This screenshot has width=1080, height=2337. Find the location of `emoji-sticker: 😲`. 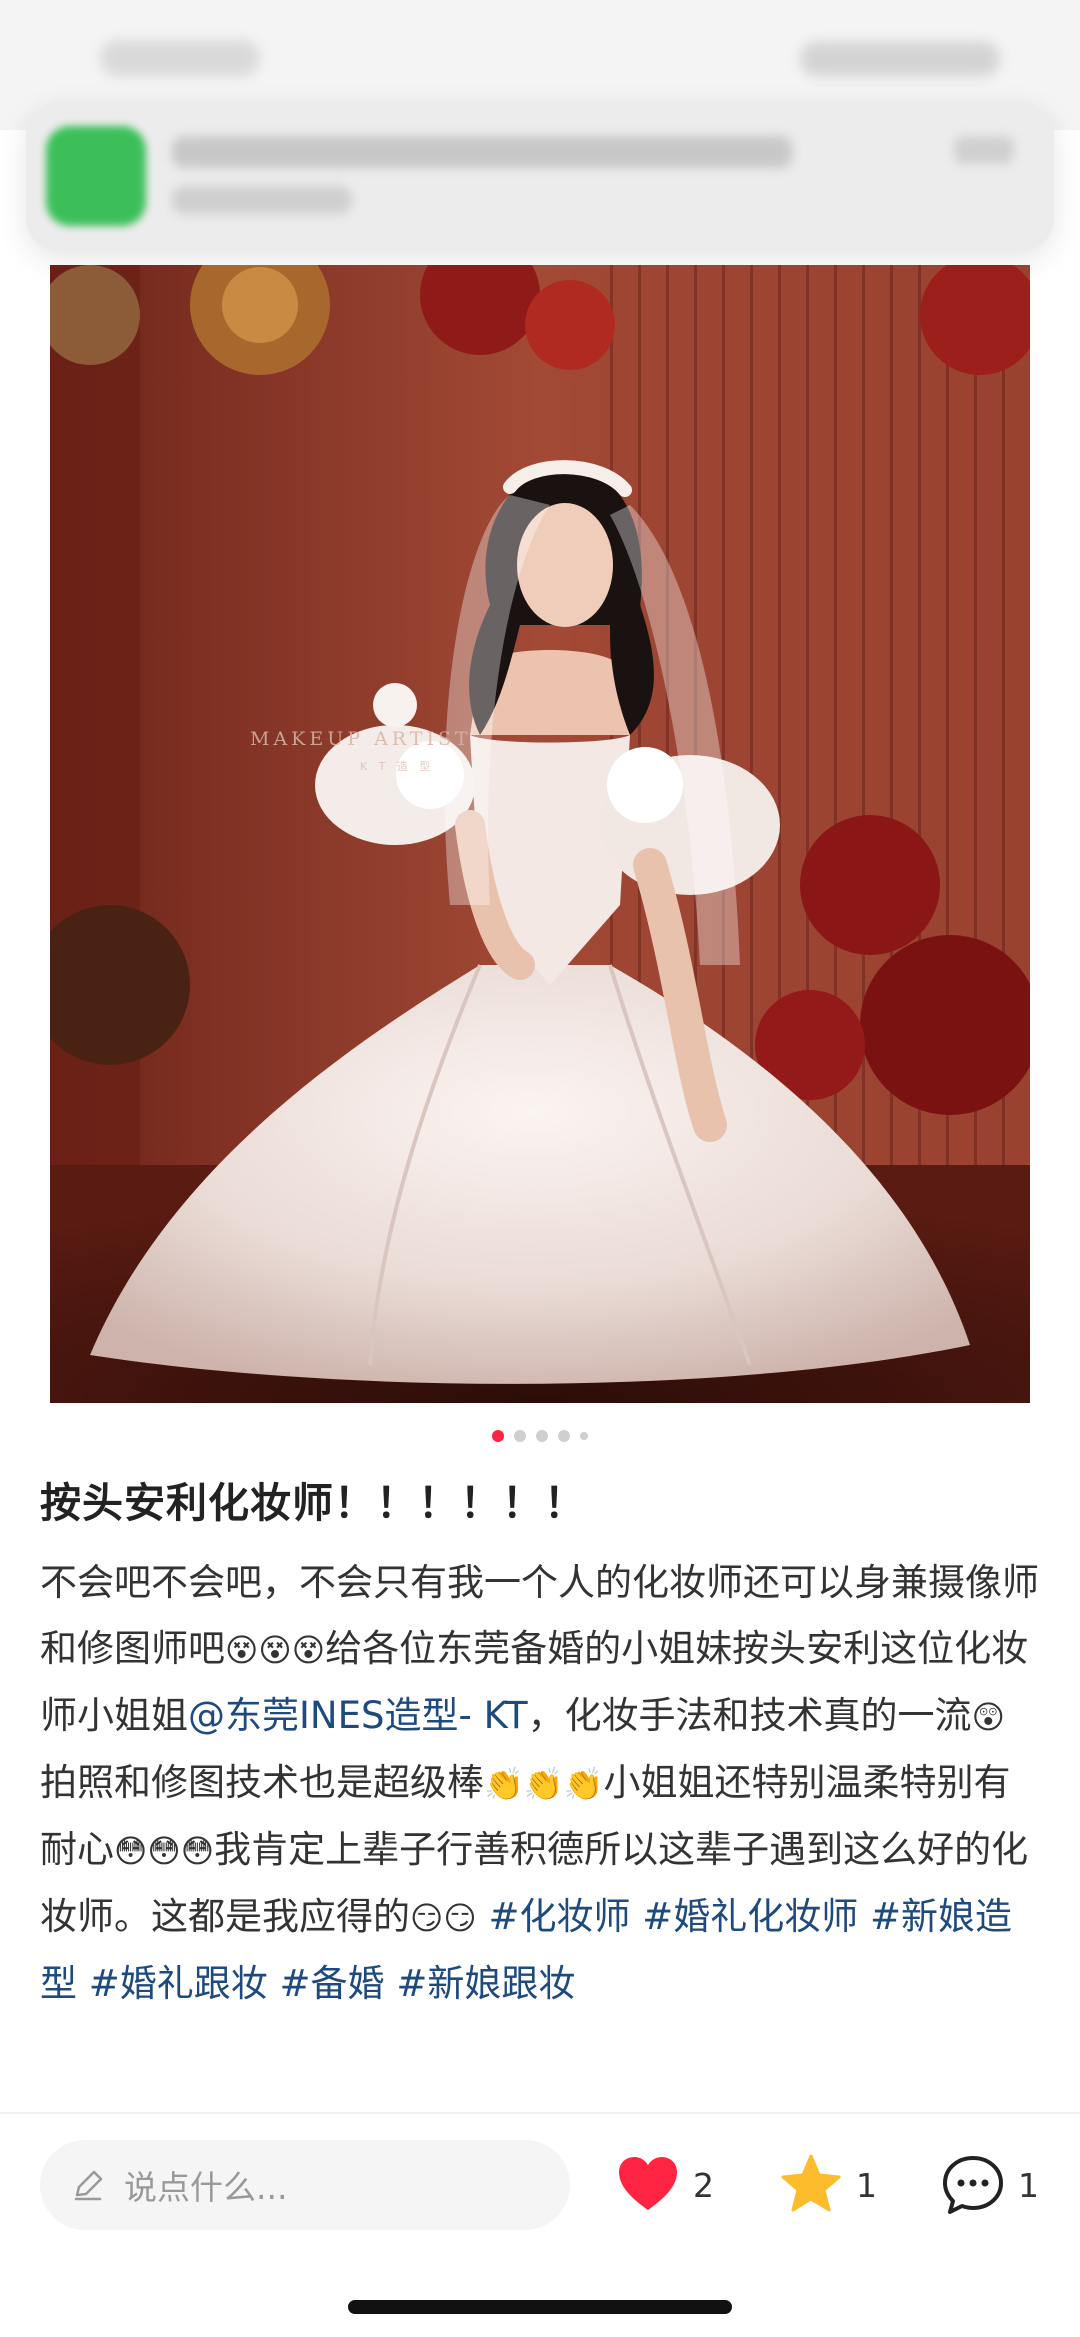

emoji-sticker: 😲 is located at coordinates (988, 1717).